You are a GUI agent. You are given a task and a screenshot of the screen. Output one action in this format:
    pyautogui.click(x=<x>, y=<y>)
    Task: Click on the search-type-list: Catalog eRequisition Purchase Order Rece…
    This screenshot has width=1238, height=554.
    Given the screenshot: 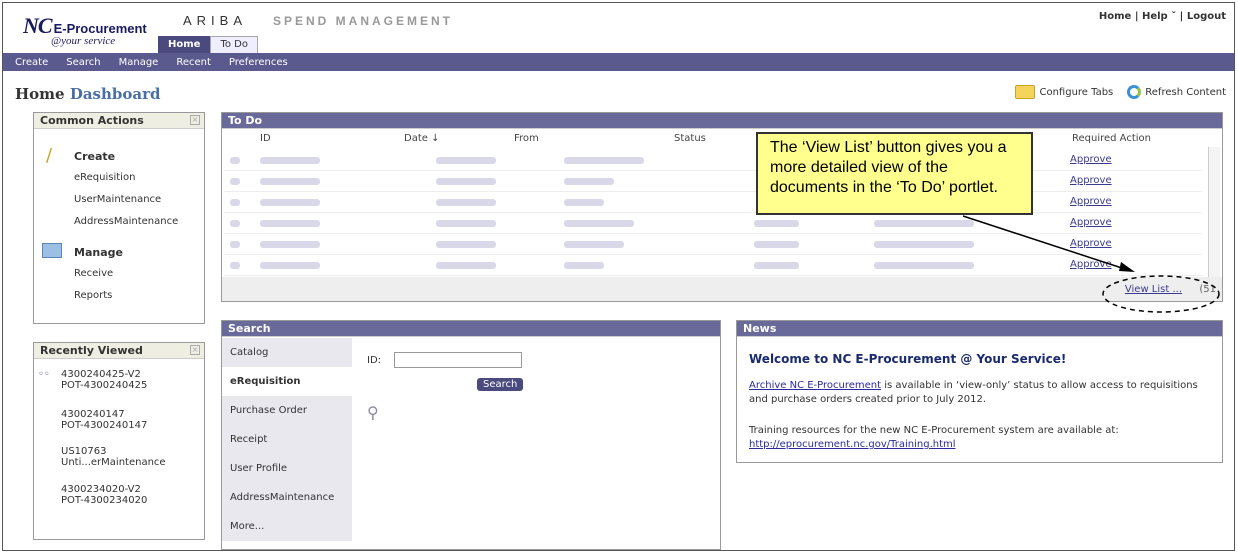 What is the action you would take?
    pyautogui.click(x=287, y=439)
    